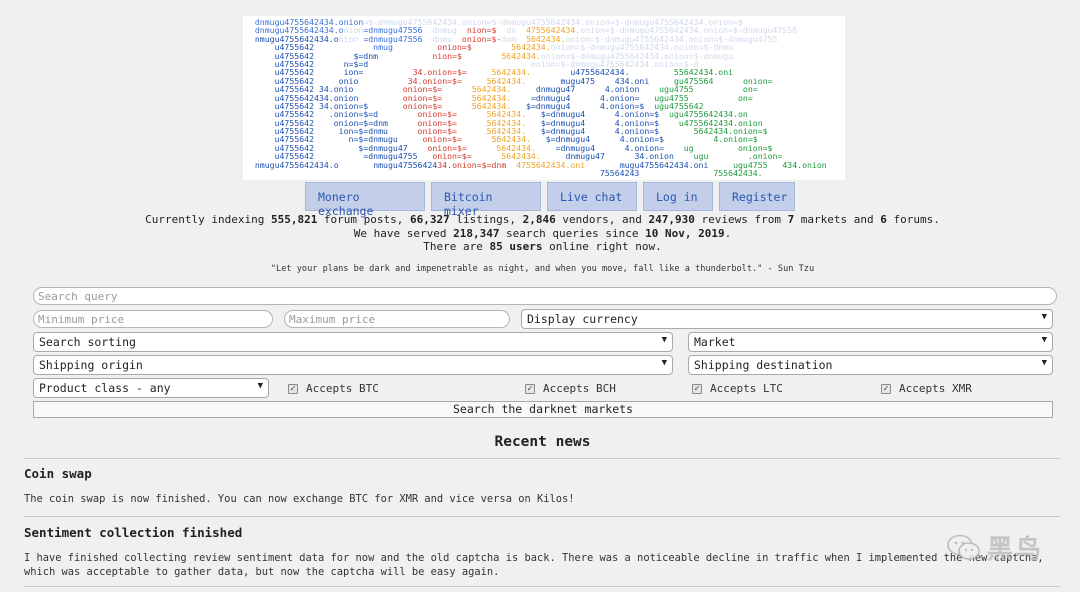 This screenshot has width=1080, height=592. What do you see at coordinates (342, 388) in the screenshot?
I see `checkbox-label: Accepts BTC` at bounding box center [342, 388].